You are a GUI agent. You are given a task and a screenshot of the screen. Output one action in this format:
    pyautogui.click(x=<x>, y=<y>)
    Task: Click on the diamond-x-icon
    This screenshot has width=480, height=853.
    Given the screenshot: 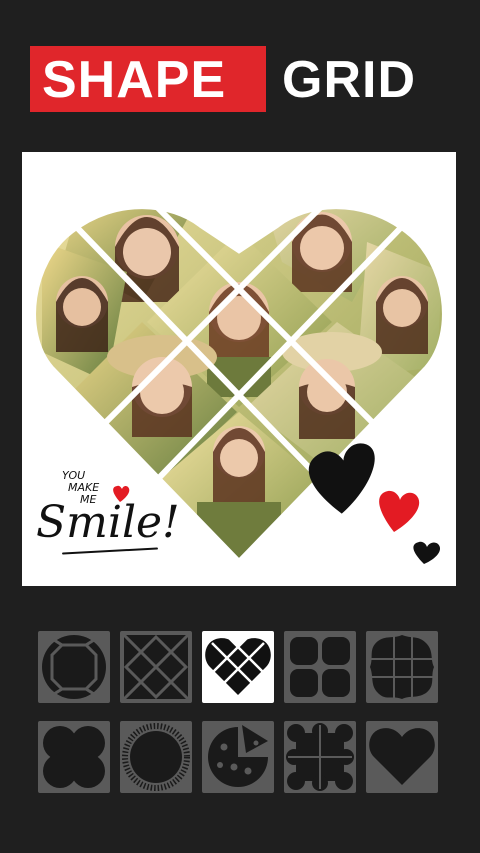 What is the action you would take?
    pyautogui.click(x=156, y=667)
    